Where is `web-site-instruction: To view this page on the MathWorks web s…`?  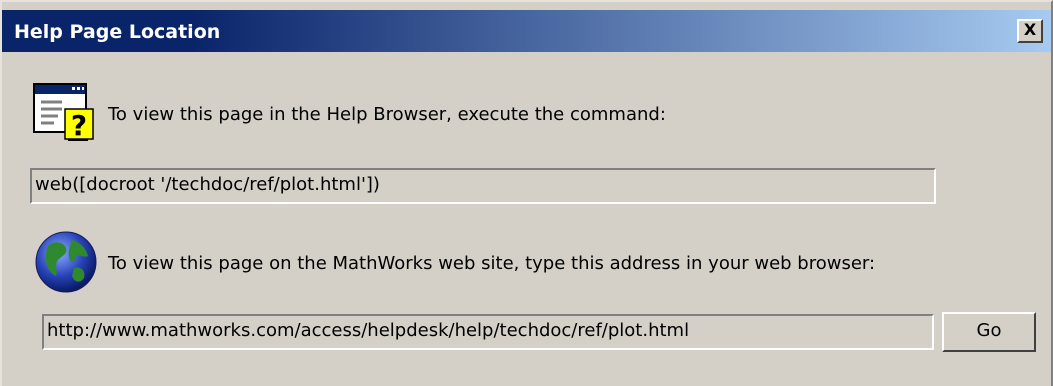
web-site-instruction: To view this page on the MathWorks web s… is located at coordinates (492, 263).